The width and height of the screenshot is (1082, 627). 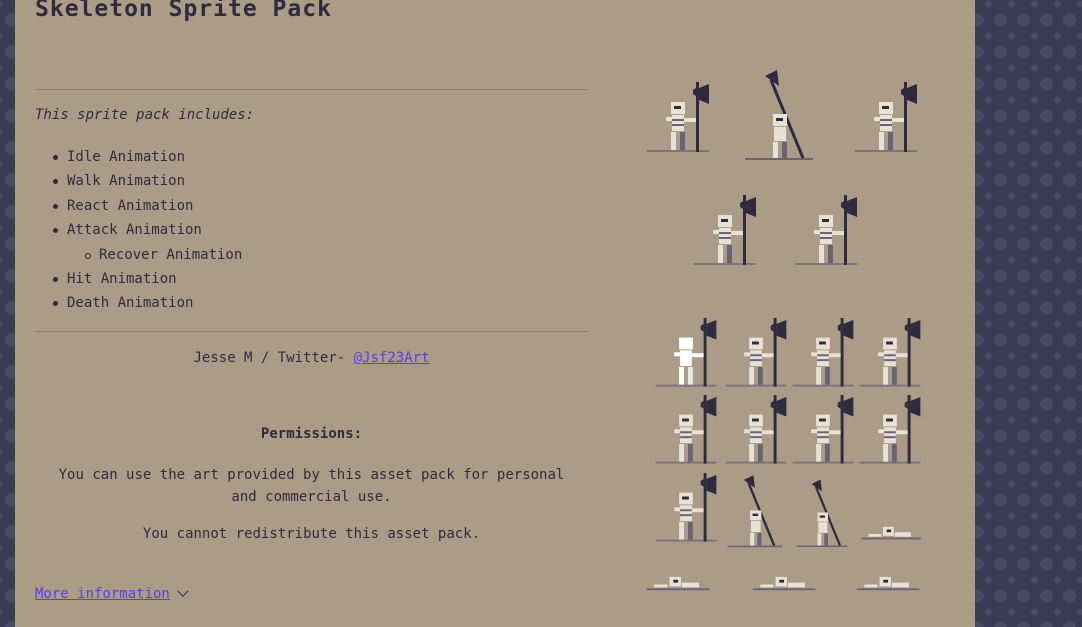 What do you see at coordinates (311, 89) in the screenshot?
I see `divider-top` at bounding box center [311, 89].